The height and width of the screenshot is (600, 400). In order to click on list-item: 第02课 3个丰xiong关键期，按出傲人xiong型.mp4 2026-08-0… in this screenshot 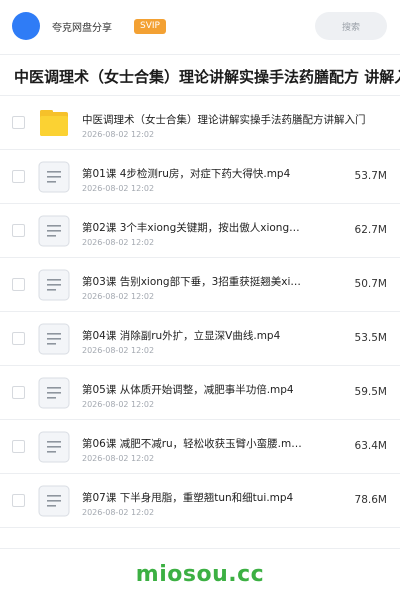, I will do `click(200, 231)`.